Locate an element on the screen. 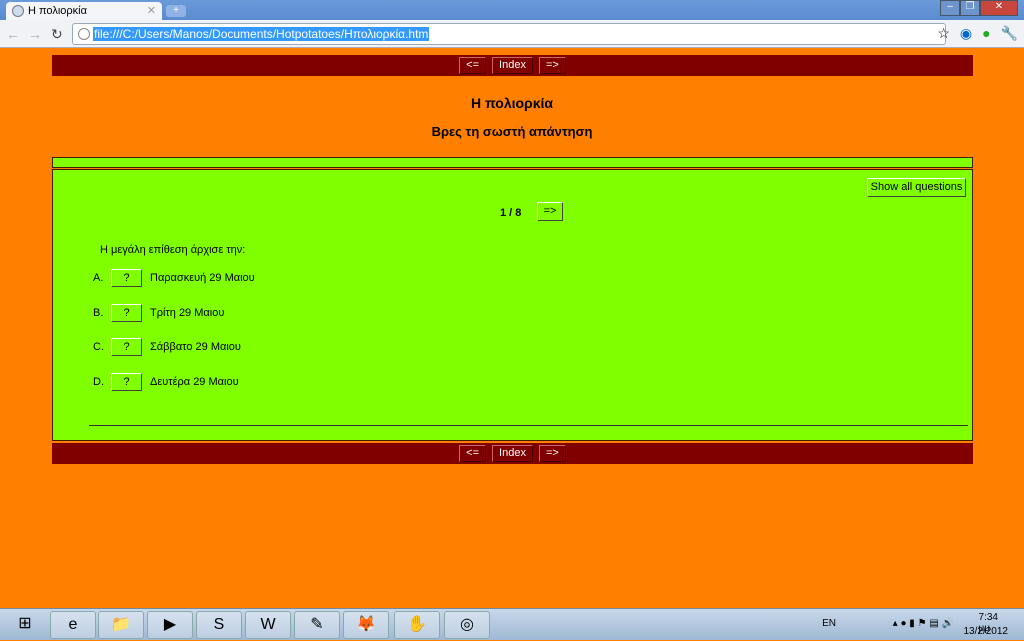  tray-icons: ▴ ● ▮ ⚑ ▤ 🔊 is located at coordinates (923, 623).